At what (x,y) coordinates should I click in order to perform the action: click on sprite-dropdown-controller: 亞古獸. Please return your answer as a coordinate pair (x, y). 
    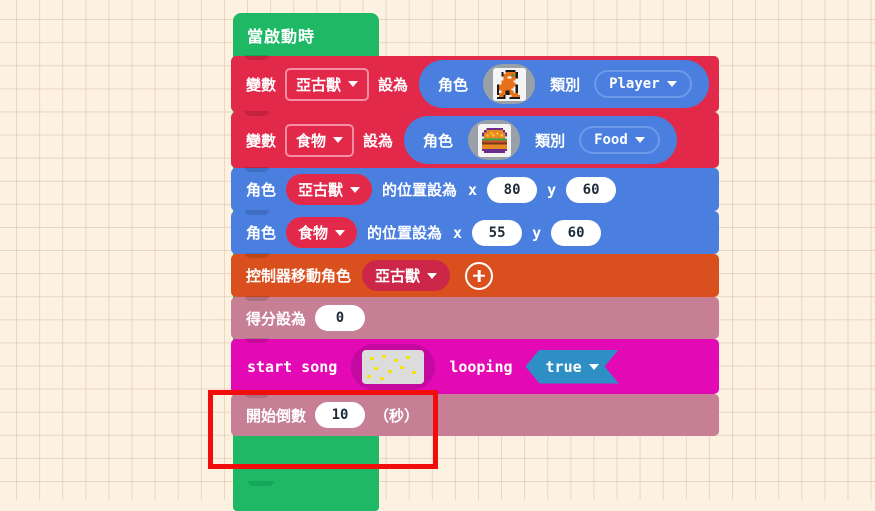
    Looking at the image, I should click on (406, 275).